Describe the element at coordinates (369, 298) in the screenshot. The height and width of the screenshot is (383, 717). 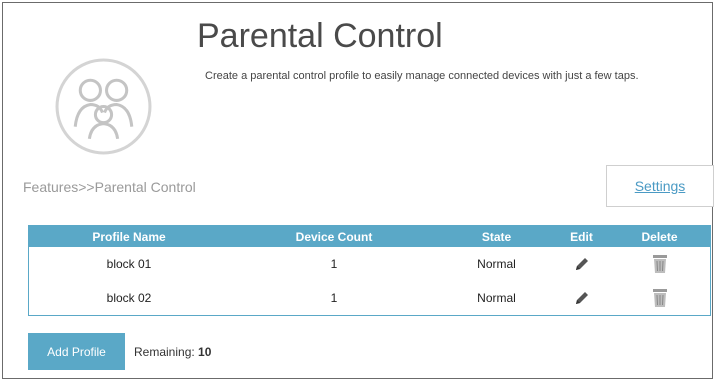
I see `table-row: block 02 1 Normal` at that location.